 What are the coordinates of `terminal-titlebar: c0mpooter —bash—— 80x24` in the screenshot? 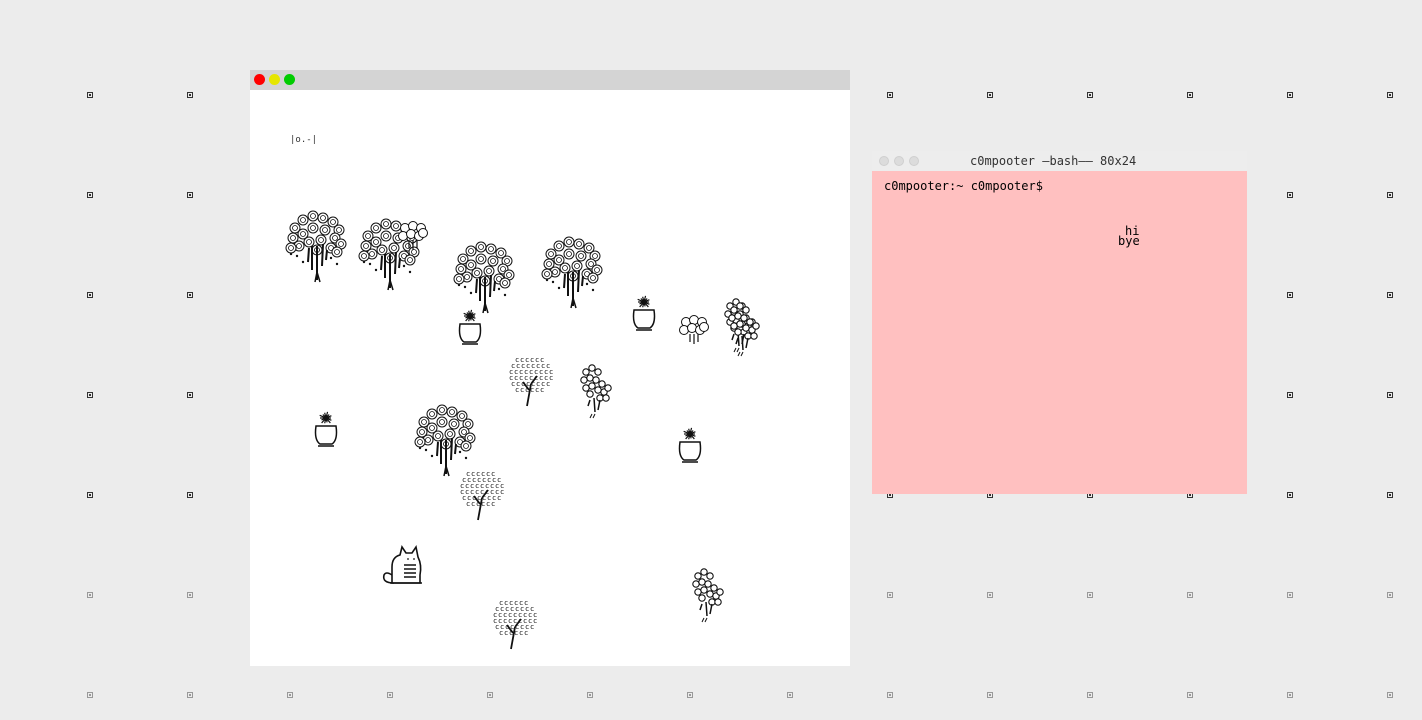 It's located at (1059, 161).